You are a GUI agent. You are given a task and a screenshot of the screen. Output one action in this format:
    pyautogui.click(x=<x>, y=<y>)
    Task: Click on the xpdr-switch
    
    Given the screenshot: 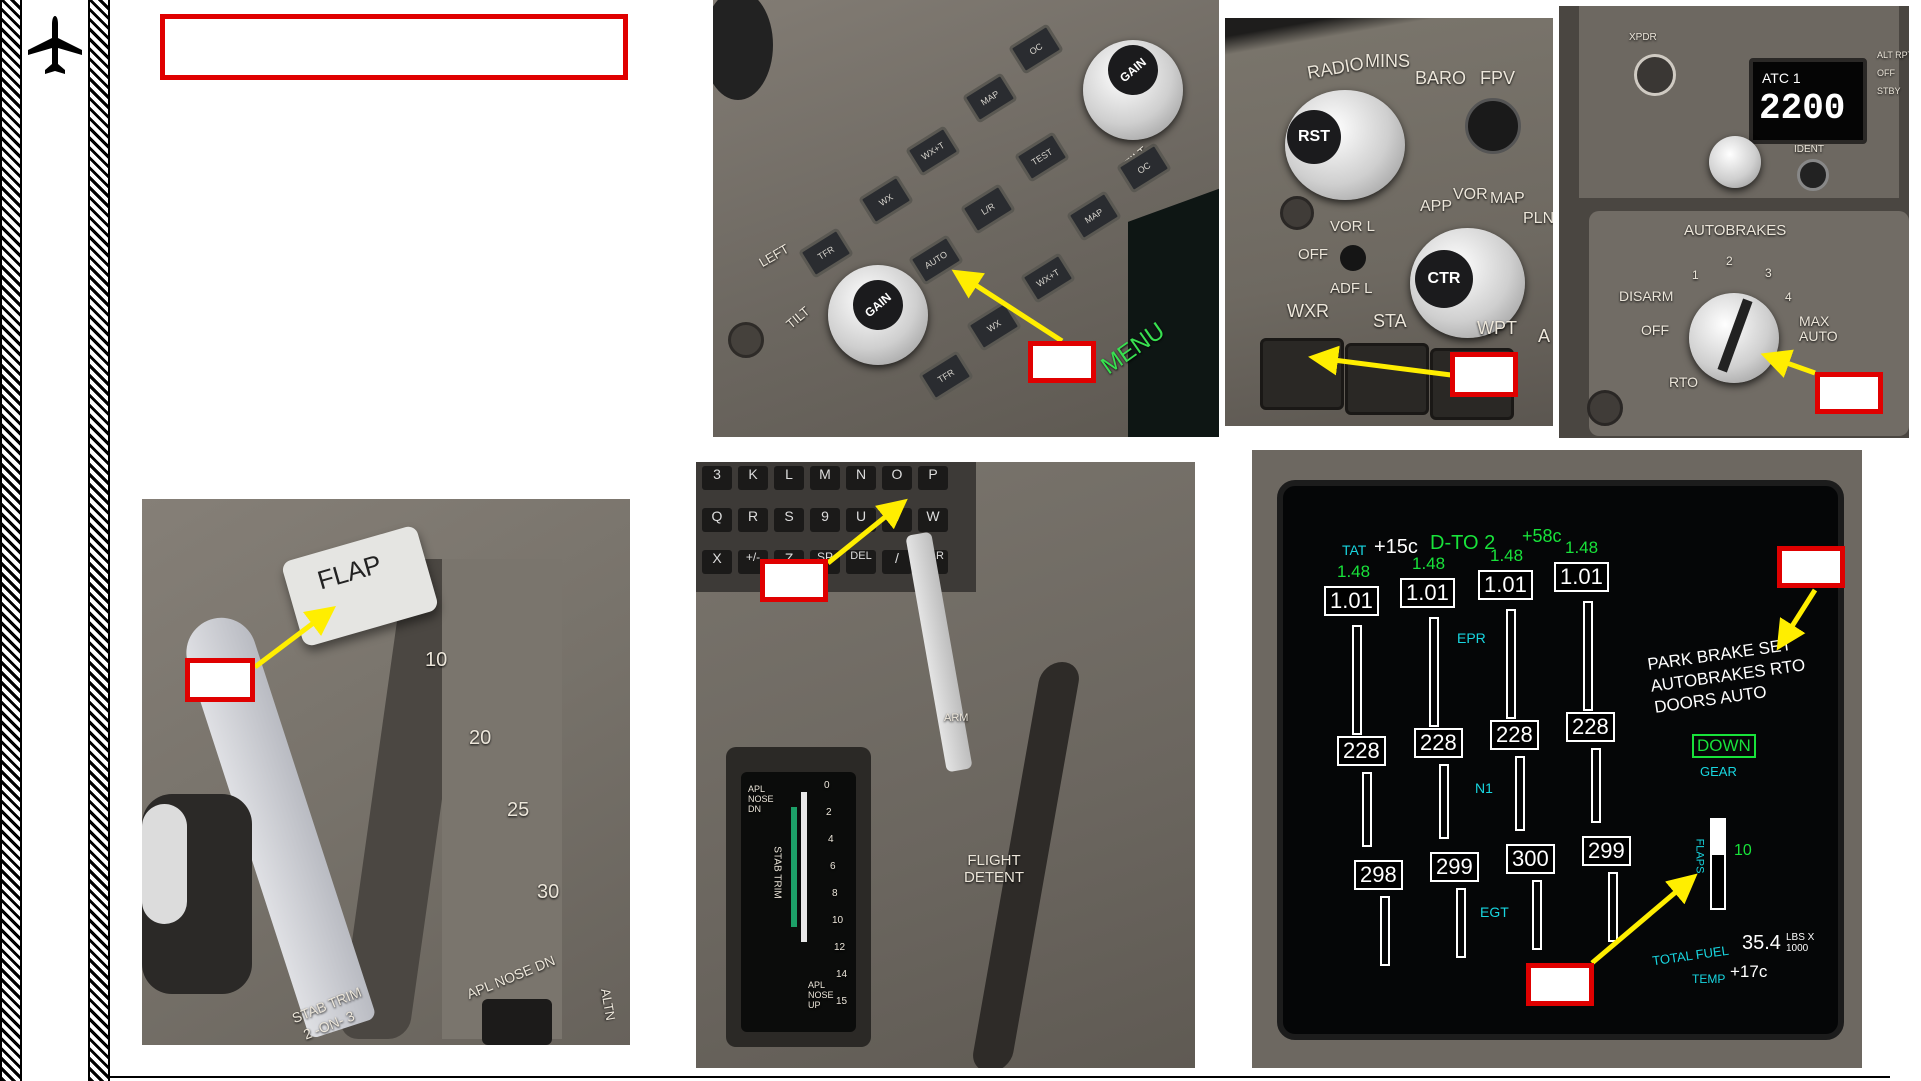 What is the action you would take?
    pyautogui.click(x=1655, y=75)
    